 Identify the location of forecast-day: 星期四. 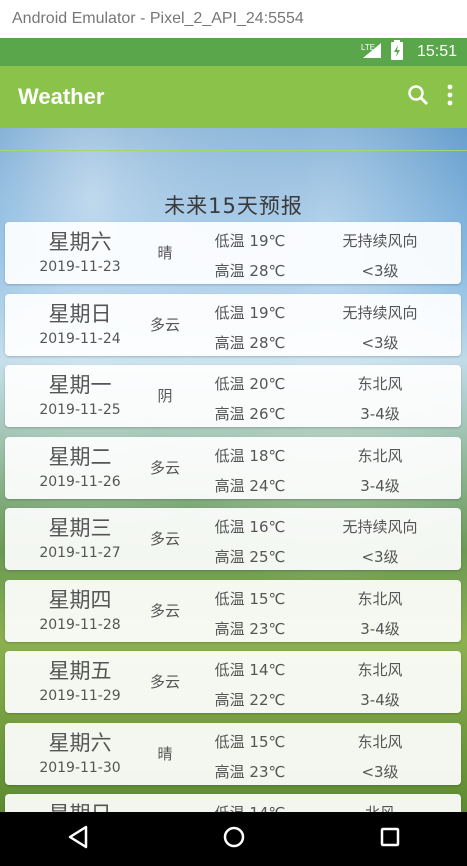
(80, 600).